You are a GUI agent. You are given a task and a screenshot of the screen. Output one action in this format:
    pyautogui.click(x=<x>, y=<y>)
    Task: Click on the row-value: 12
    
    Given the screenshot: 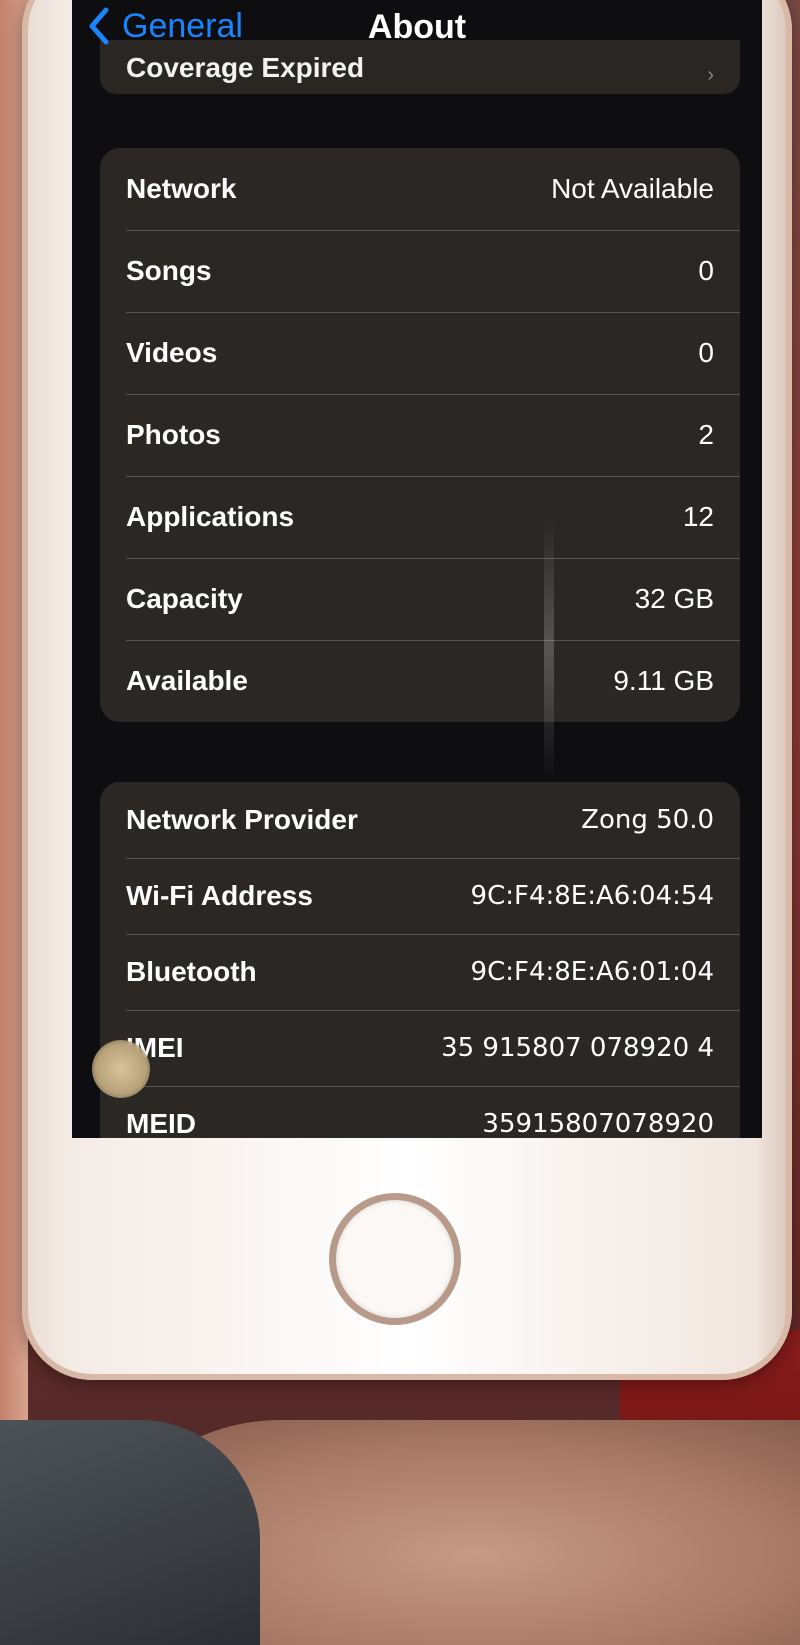 What is the action you would take?
    pyautogui.click(x=698, y=516)
    